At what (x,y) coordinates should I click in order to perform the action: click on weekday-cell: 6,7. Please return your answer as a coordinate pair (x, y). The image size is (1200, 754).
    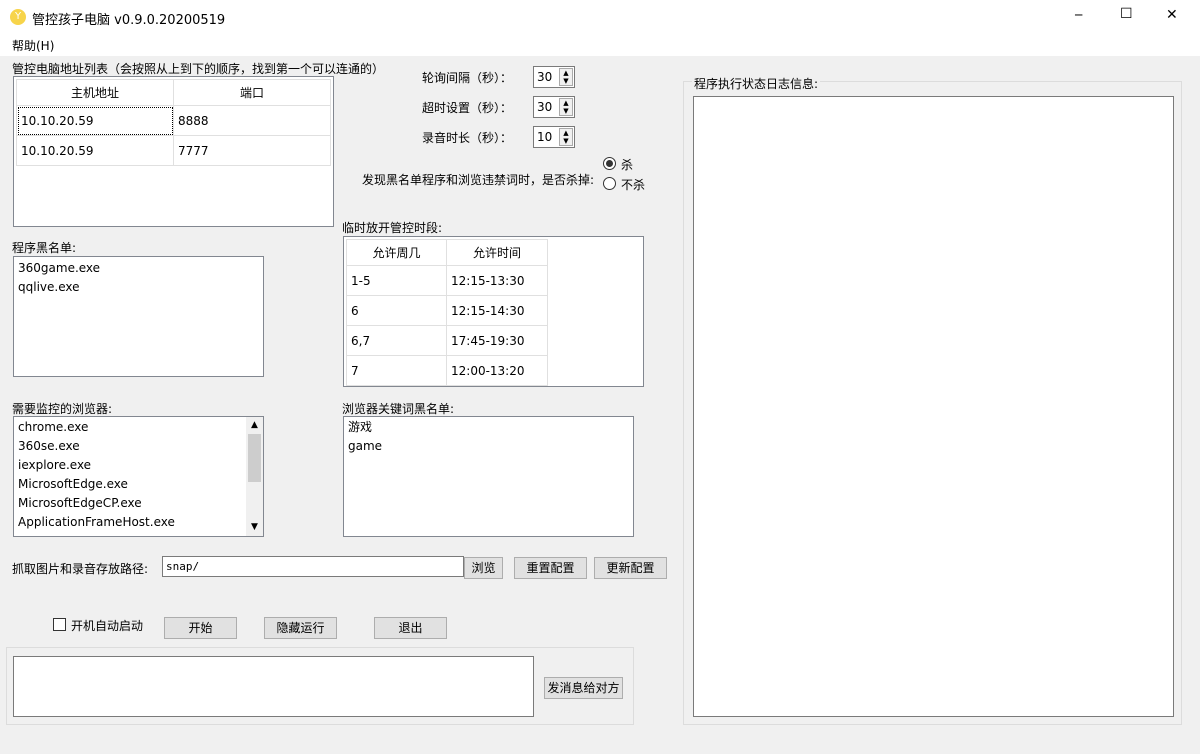
    Looking at the image, I should click on (396, 340).